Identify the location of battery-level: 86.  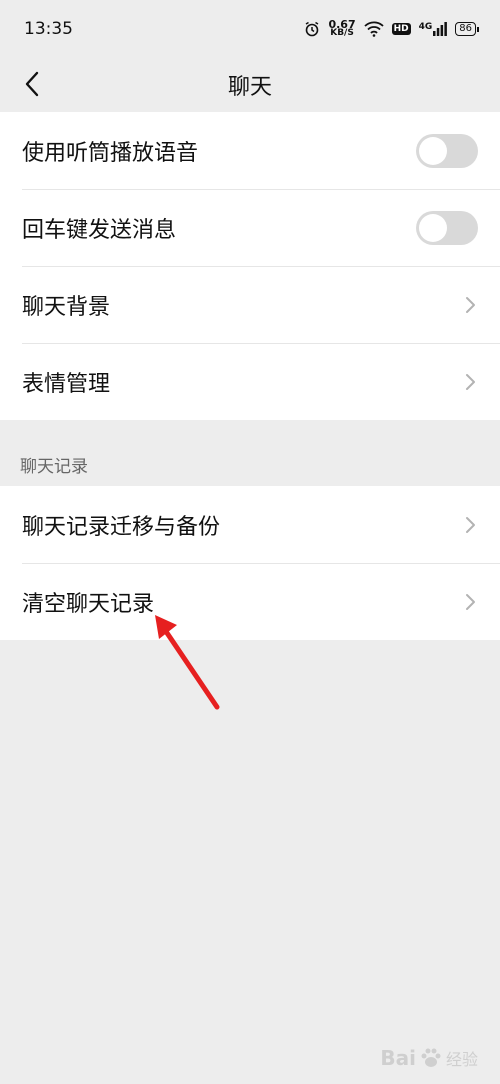
(467, 29).